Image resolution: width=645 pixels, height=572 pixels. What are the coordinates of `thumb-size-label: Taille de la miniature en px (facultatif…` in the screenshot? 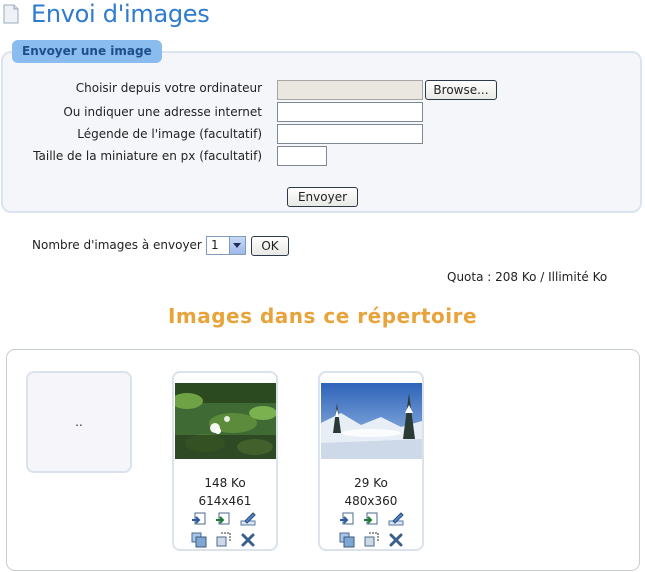 It's located at (147, 156).